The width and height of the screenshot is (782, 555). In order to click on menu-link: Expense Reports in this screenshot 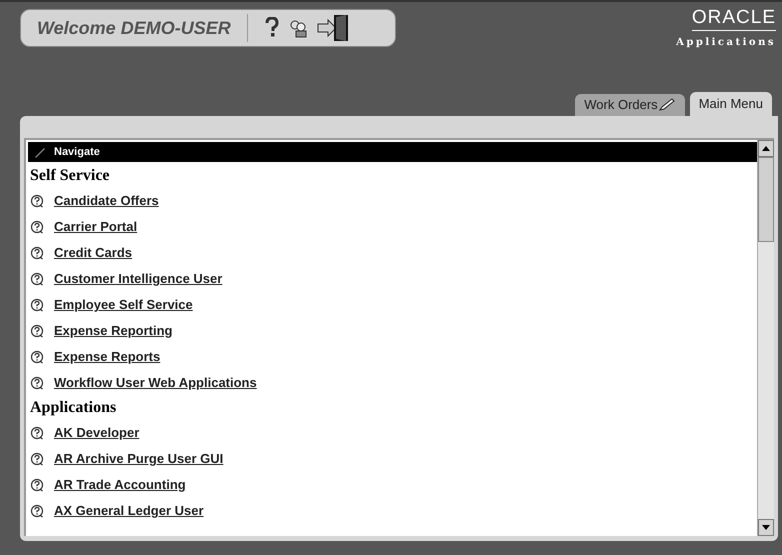, I will do `click(107, 357)`.